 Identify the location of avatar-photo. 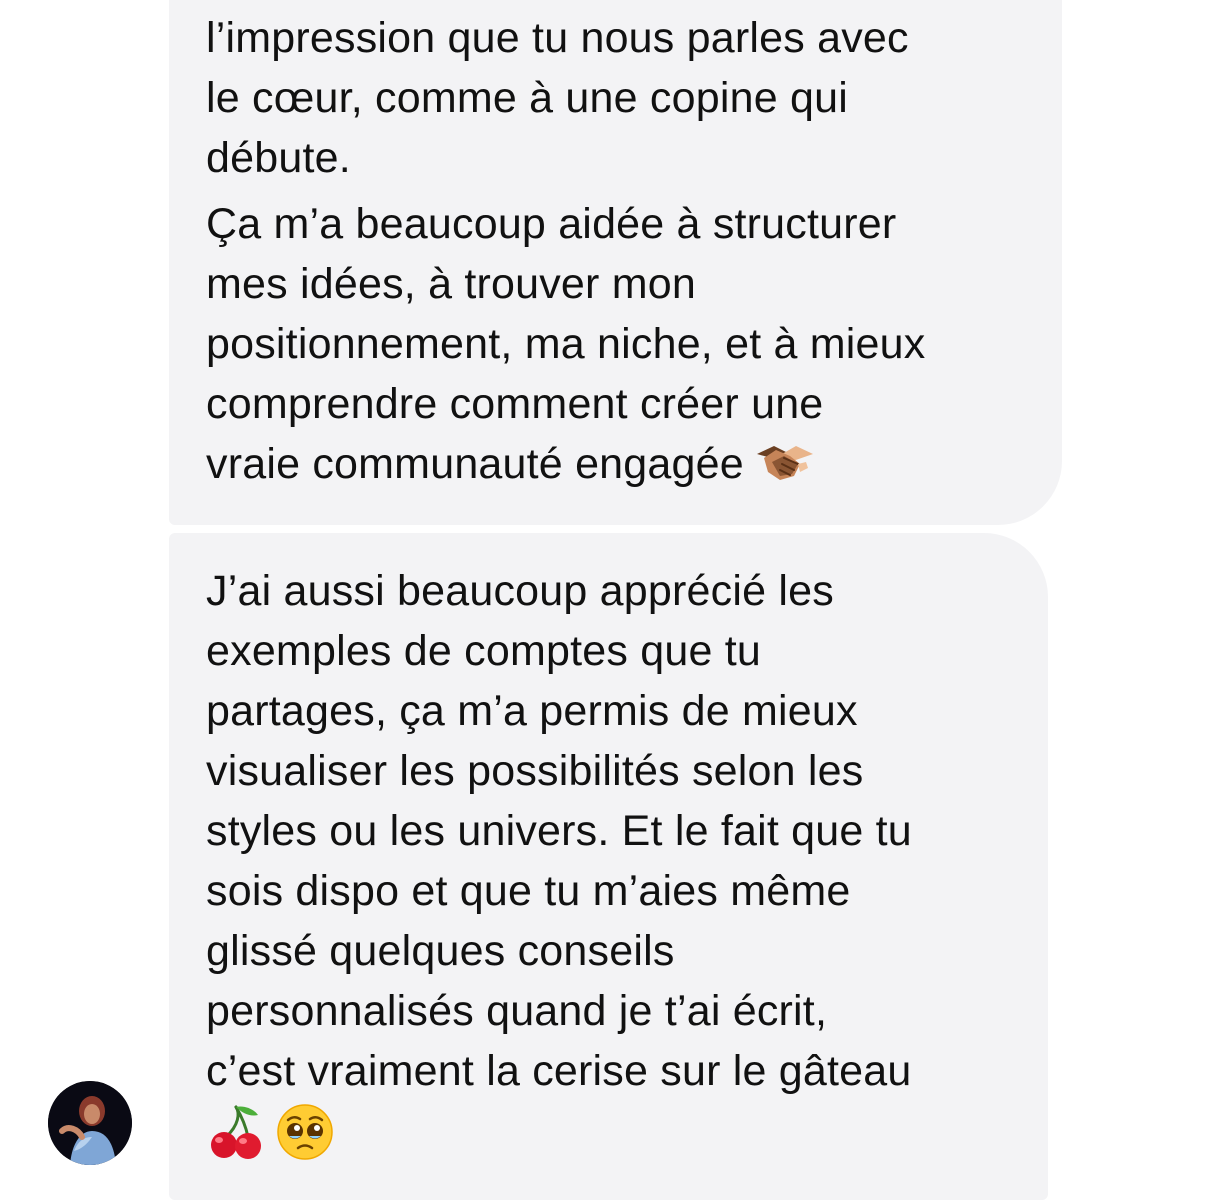
(90, 1123).